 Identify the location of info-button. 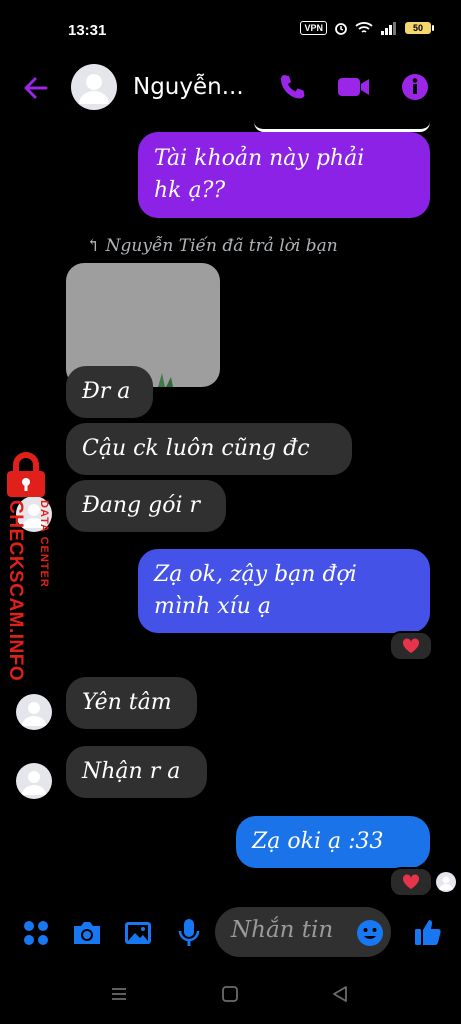
(415, 89).